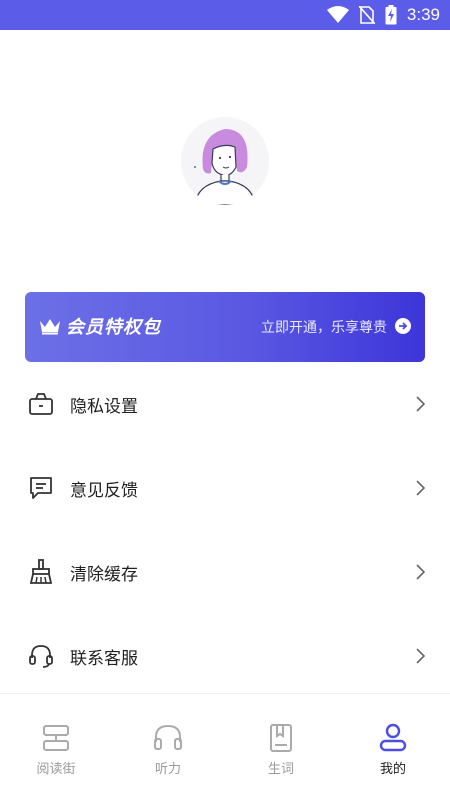 Image resolution: width=450 pixels, height=800 pixels. I want to click on menu-label: 意见反馈, so click(104, 490).